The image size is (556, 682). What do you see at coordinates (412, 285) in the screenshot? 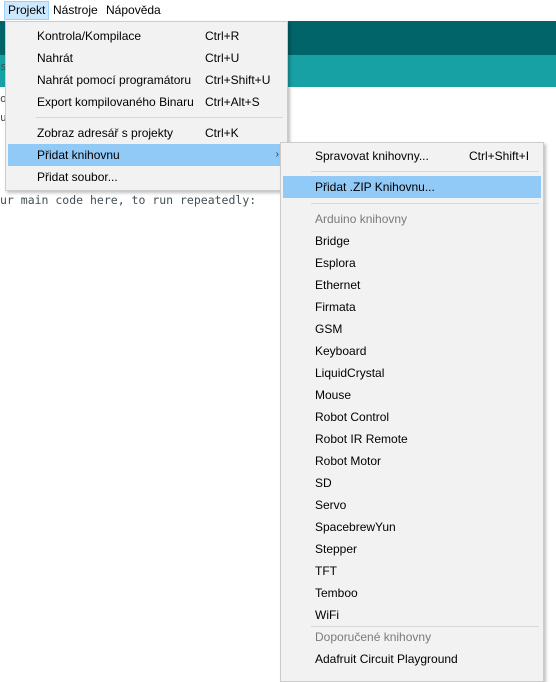
I see `library-item: Ethernet` at bounding box center [412, 285].